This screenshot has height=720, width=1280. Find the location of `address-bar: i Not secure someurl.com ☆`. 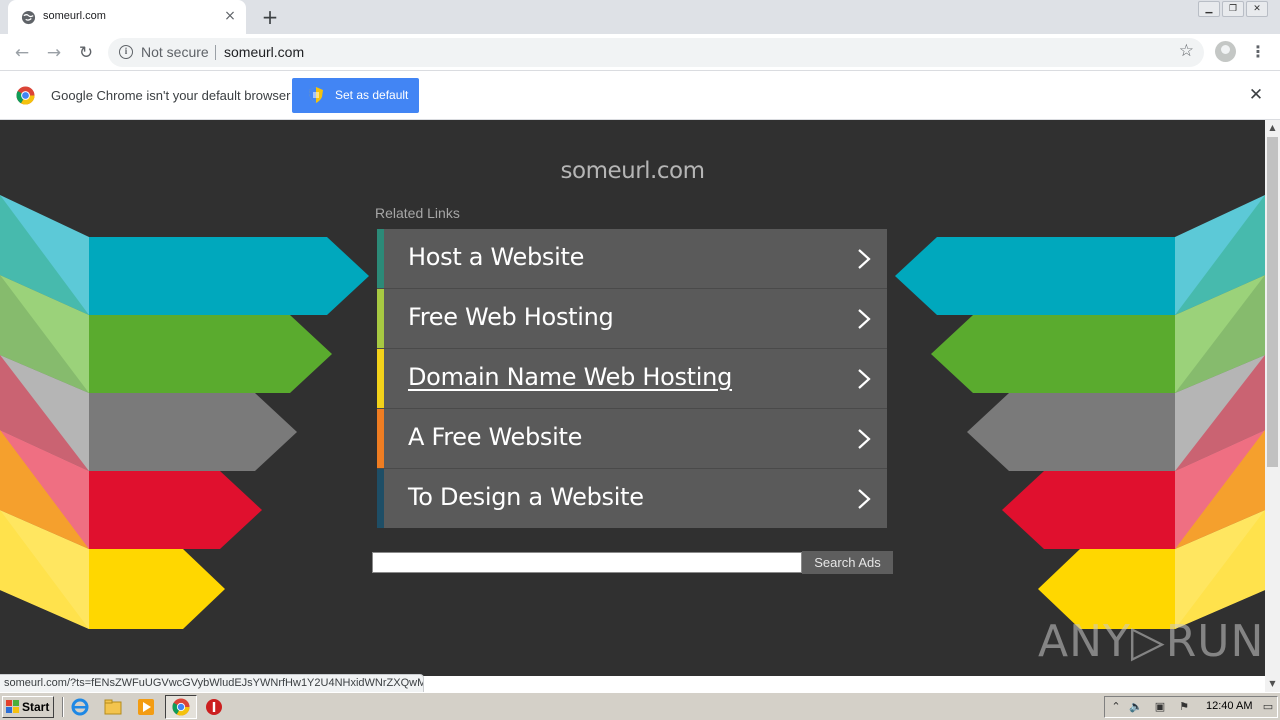

address-bar: i Not secure someurl.com ☆ is located at coordinates (656, 52).